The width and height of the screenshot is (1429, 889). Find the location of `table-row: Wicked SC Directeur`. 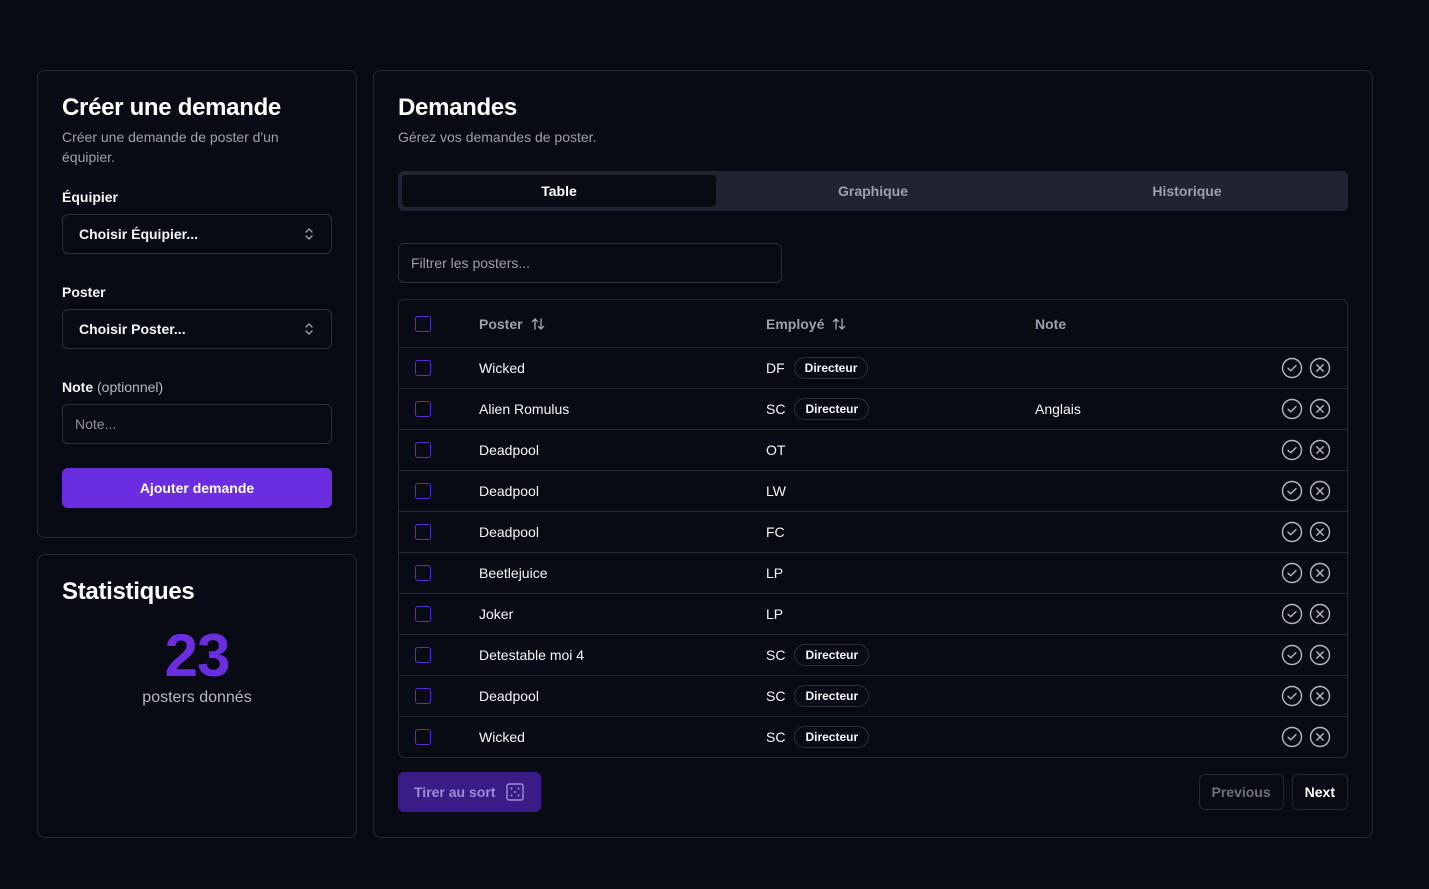

table-row: Wicked SC Directeur is located at coordinates (873, 736).